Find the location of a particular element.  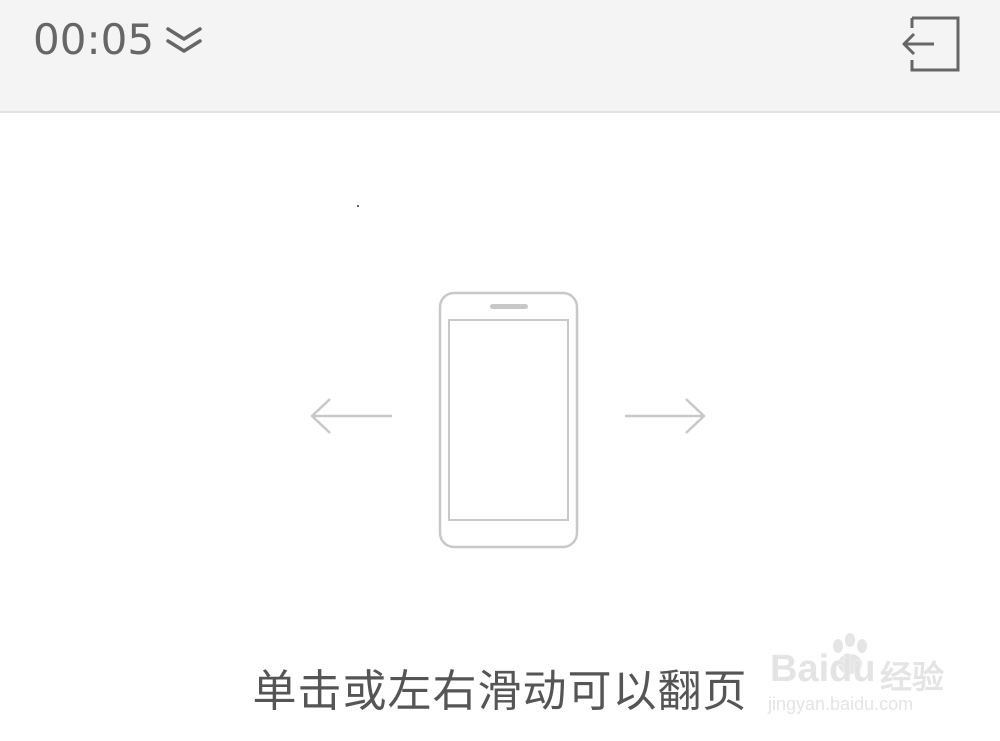

baidu-jingyan-watermark: Baidu 经验 jingyan.baidu.com is located at coordinates (862, 677).